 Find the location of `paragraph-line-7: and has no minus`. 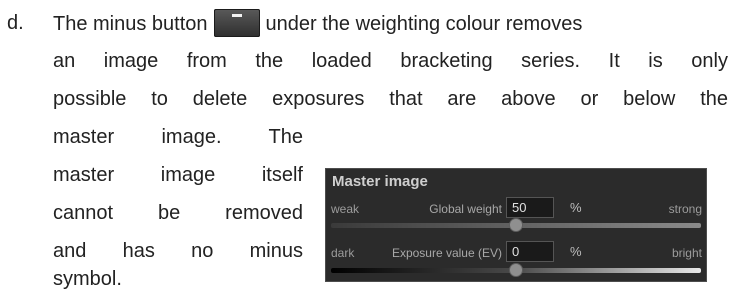

paragraph-line-7: and has no minus is located at coordinates (178, 251).